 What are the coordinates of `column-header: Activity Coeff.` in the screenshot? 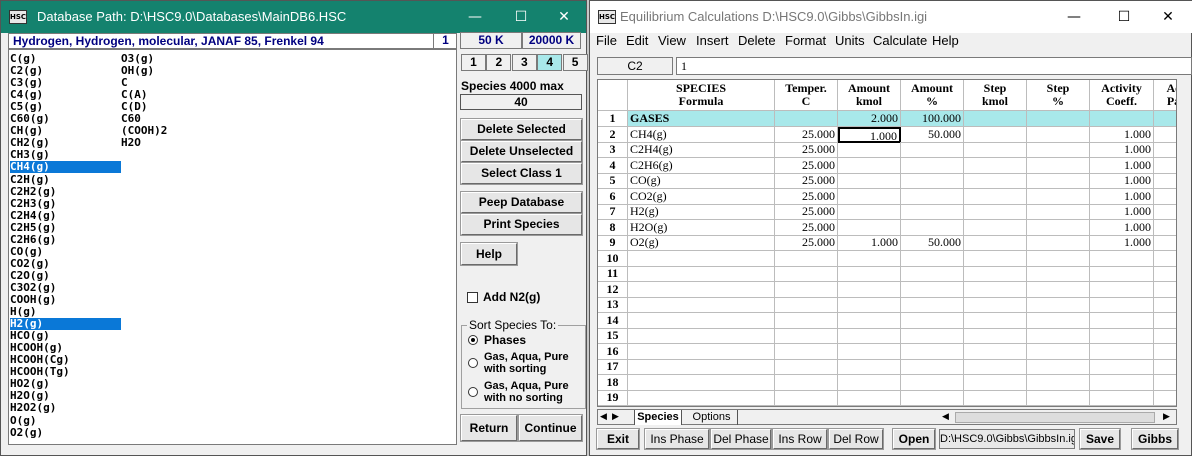 It's located at (1122, 95).